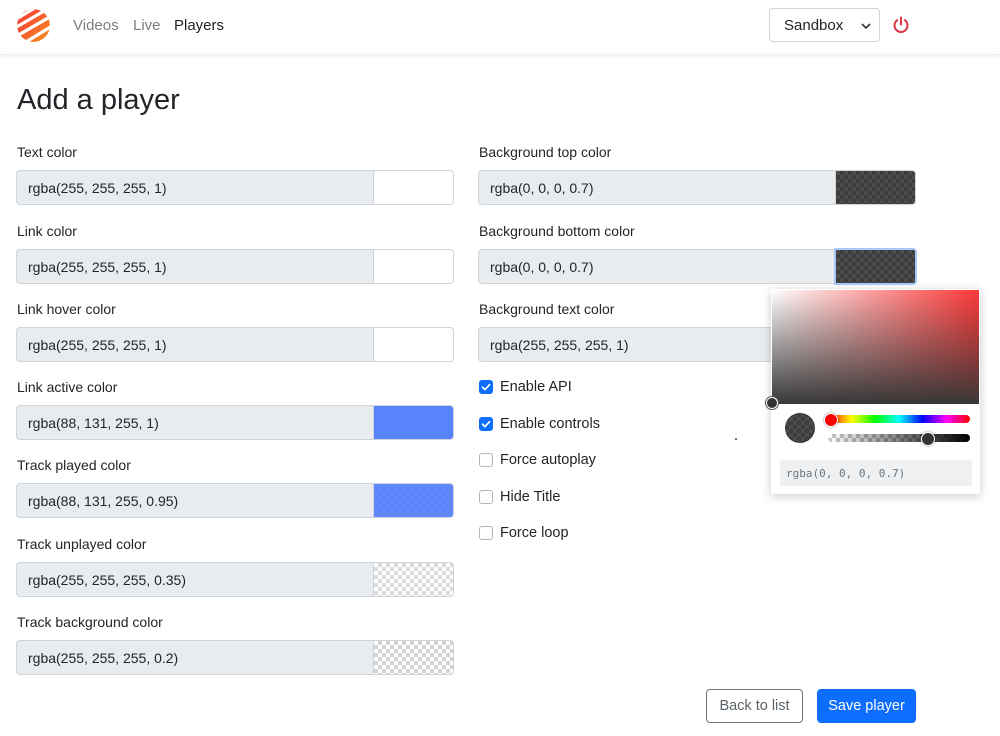  What do you see at coordinates (901, 25) in the screenshot?
I see `power-icon` at bounding box center [901, 25].